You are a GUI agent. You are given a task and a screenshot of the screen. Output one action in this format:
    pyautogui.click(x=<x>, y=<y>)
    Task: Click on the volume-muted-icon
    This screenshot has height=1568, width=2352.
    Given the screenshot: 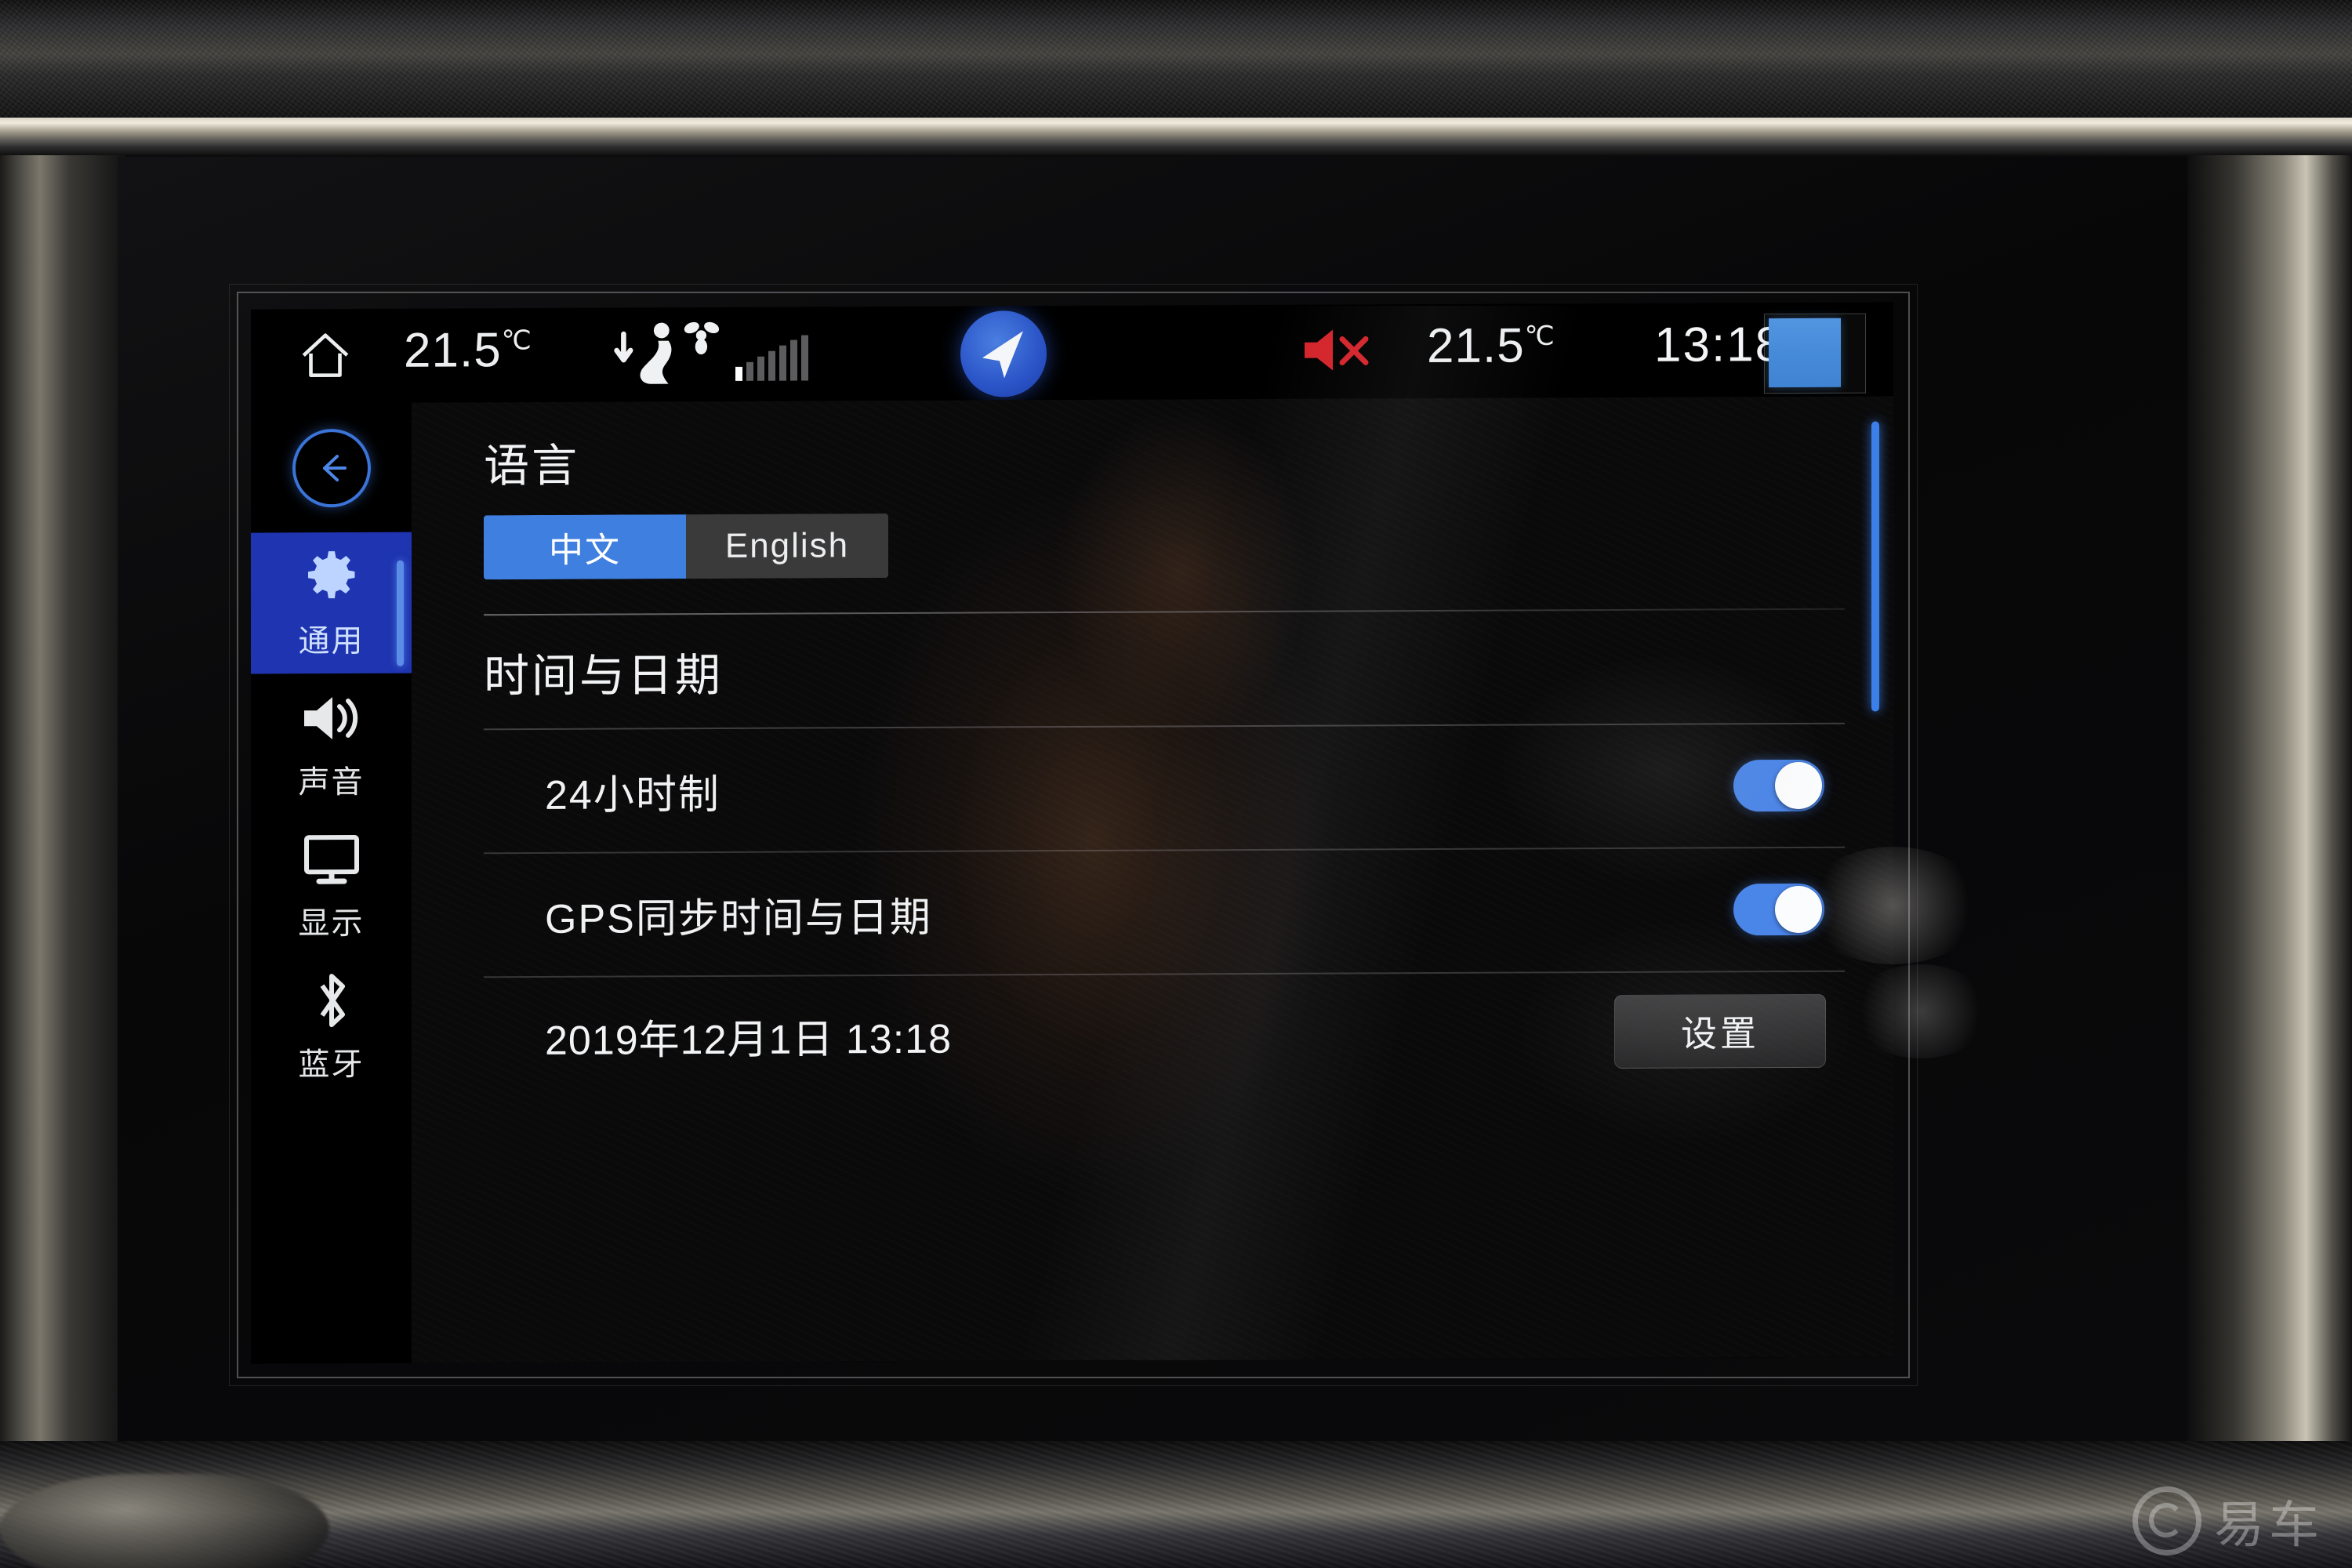 What is the action you would take?
    pyautogui.click(x=1339, y=350)
    